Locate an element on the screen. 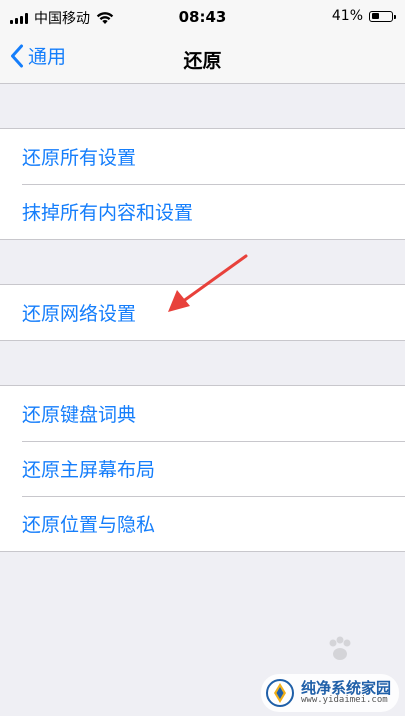  watermark-url: www.yidaimei.com is located at coordinates (344, 700).